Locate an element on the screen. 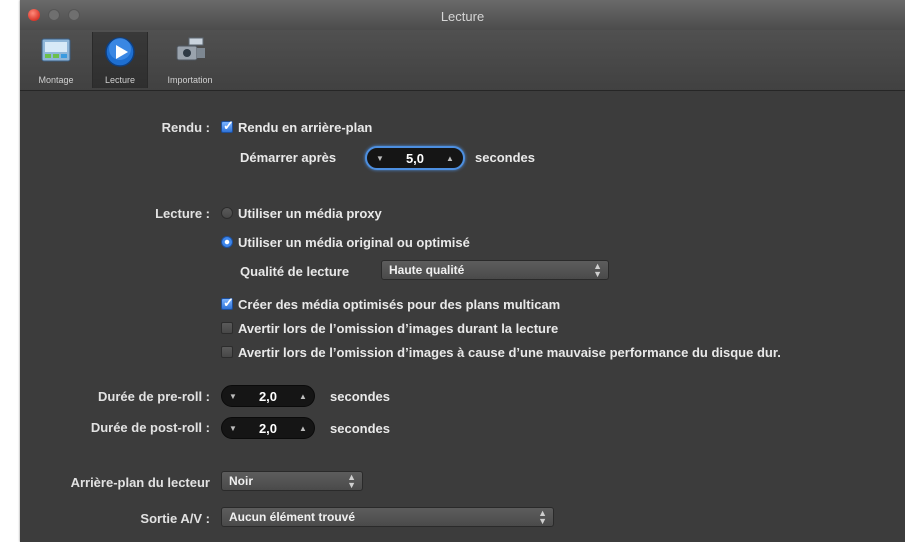 The height and width of the screenshot is (542, 905). playback-quality-popup: Haute qualité ▲ ▼ is located at coordinates (495, 270).